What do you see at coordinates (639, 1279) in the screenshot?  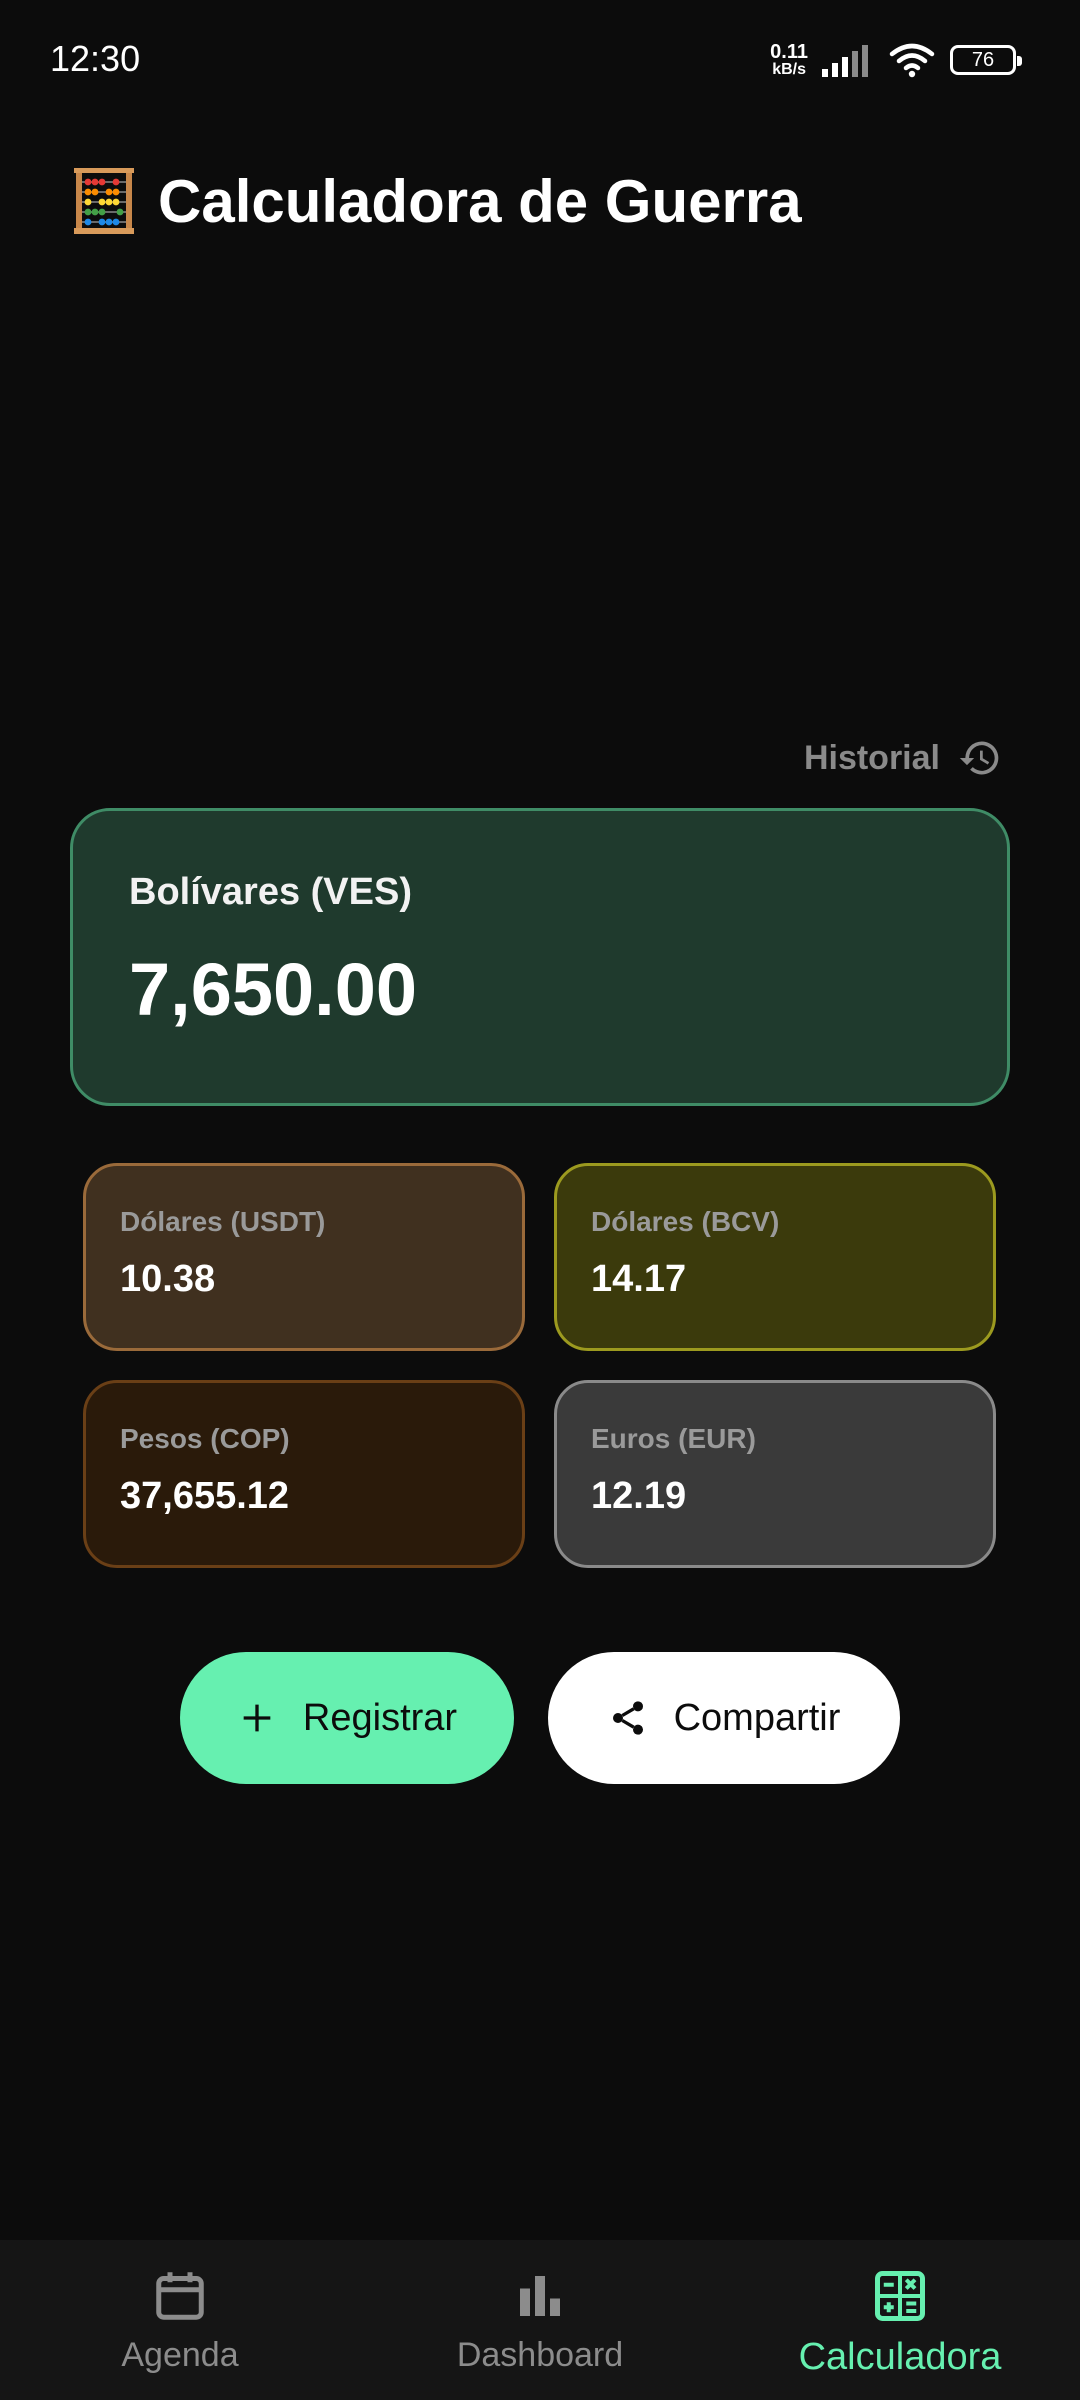 I see `currency-value: 14.17` at bounding box center [639, 1279].